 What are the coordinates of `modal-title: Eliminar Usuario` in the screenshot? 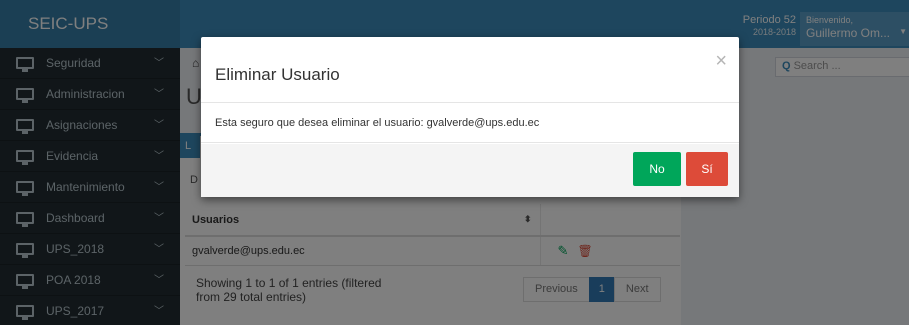 It's located at (277, 74).